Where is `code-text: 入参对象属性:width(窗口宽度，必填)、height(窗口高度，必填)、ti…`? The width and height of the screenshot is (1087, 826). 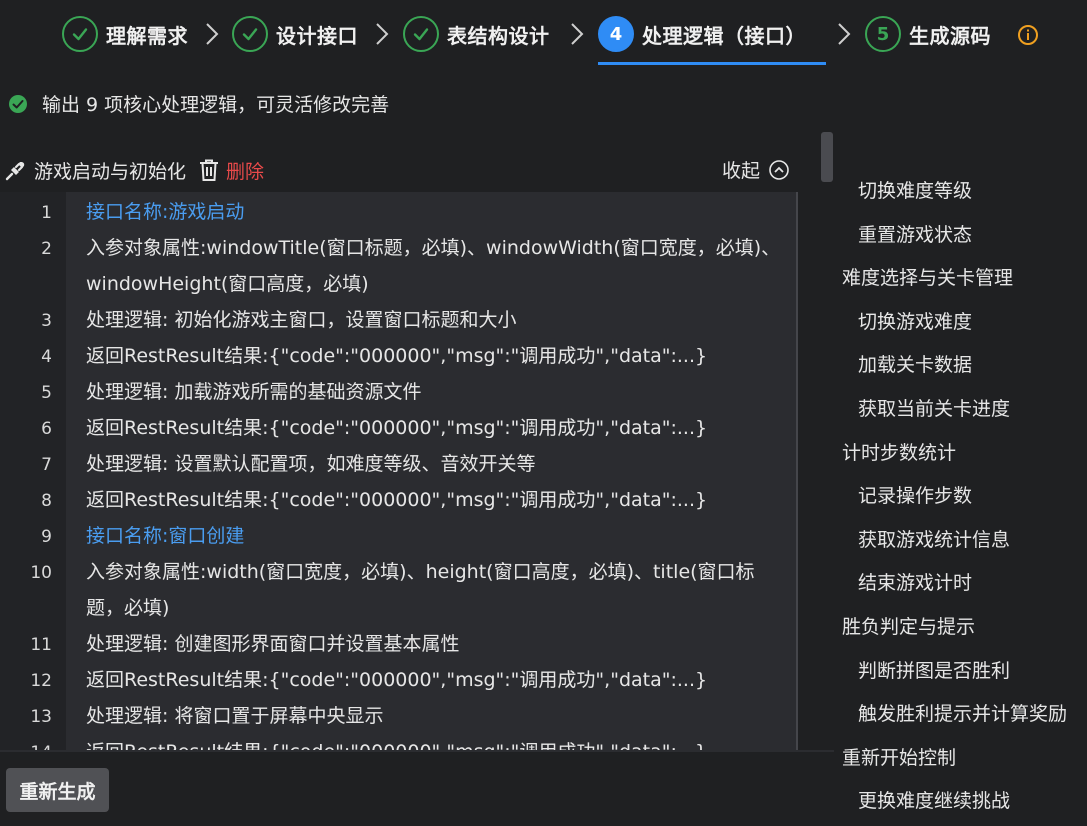
code-text: 入参对象属性:width(窗口宽度，必填)、height(窗口高度，必填)、ti… is located at coordinates (420, 590).